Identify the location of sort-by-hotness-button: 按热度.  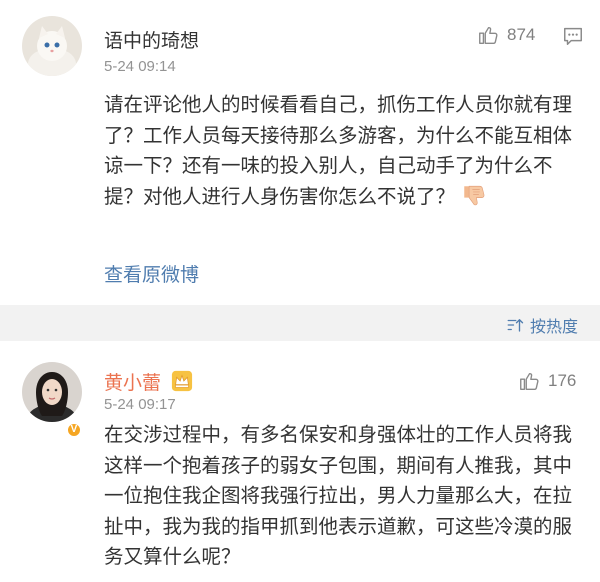
(542, 325).